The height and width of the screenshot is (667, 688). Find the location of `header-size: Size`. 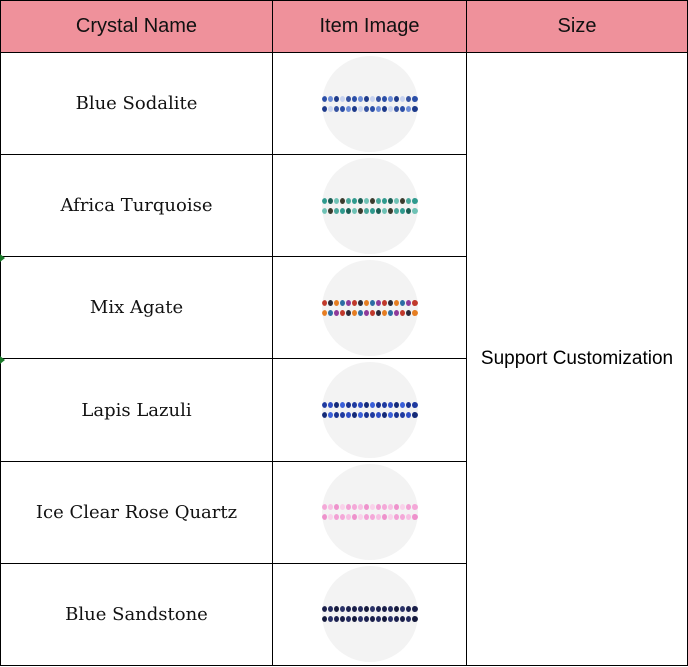

header-size: Size is located at coordinates (577, 26).